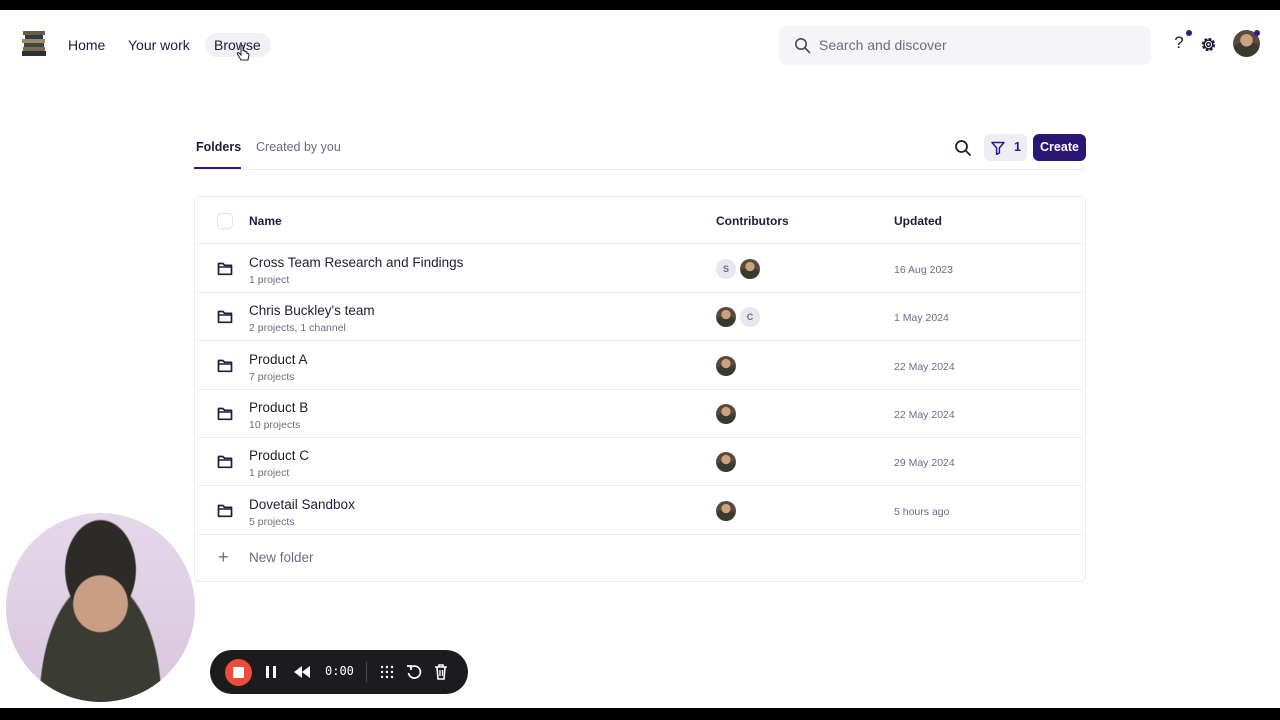  What do you see at coordinates (100, 607) in the screenshot?
I see `webcam-bubble` at bounding box center [100, 607].